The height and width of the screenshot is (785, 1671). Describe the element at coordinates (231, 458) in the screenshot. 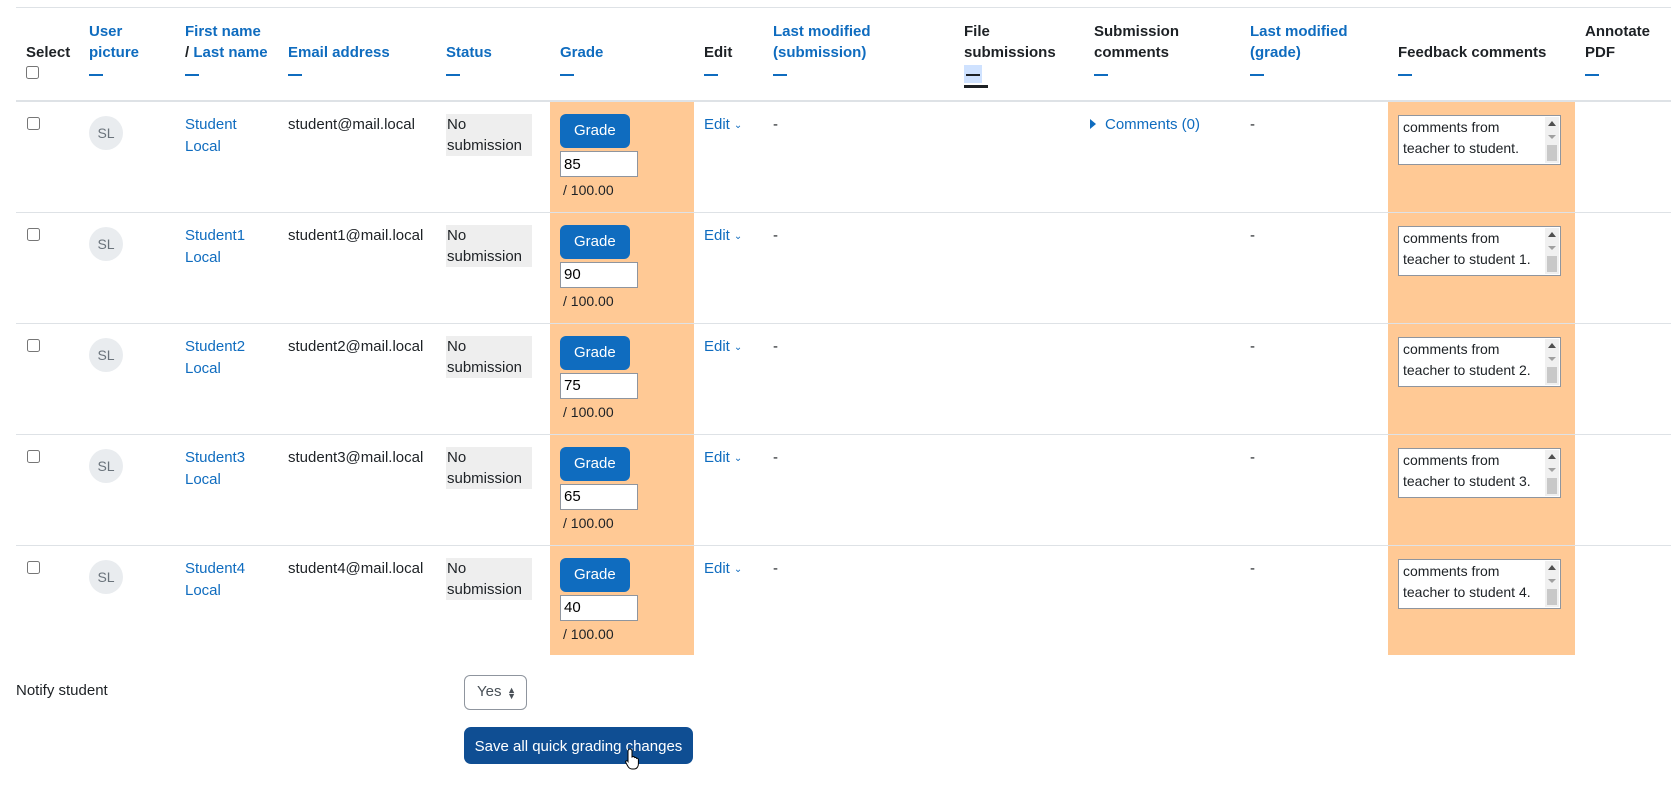

I see `student-first-name-link: Student3` at that location.